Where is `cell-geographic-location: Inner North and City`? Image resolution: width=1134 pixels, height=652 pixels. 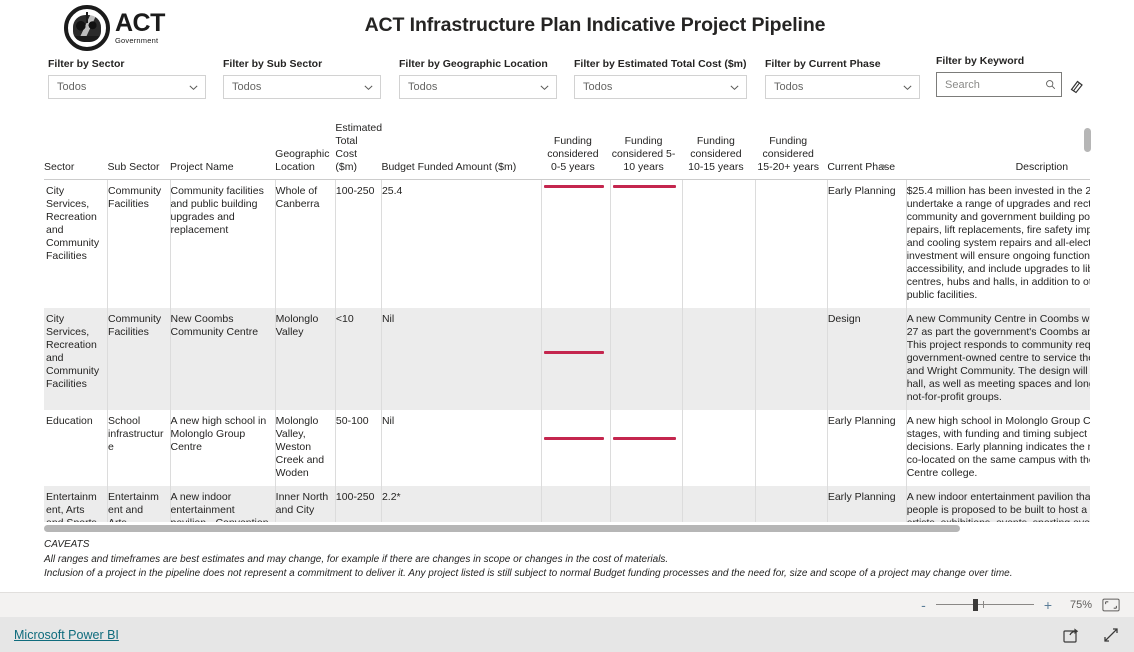 cell-geographic-location: Inner North and City is located at coordinates (305, 503).